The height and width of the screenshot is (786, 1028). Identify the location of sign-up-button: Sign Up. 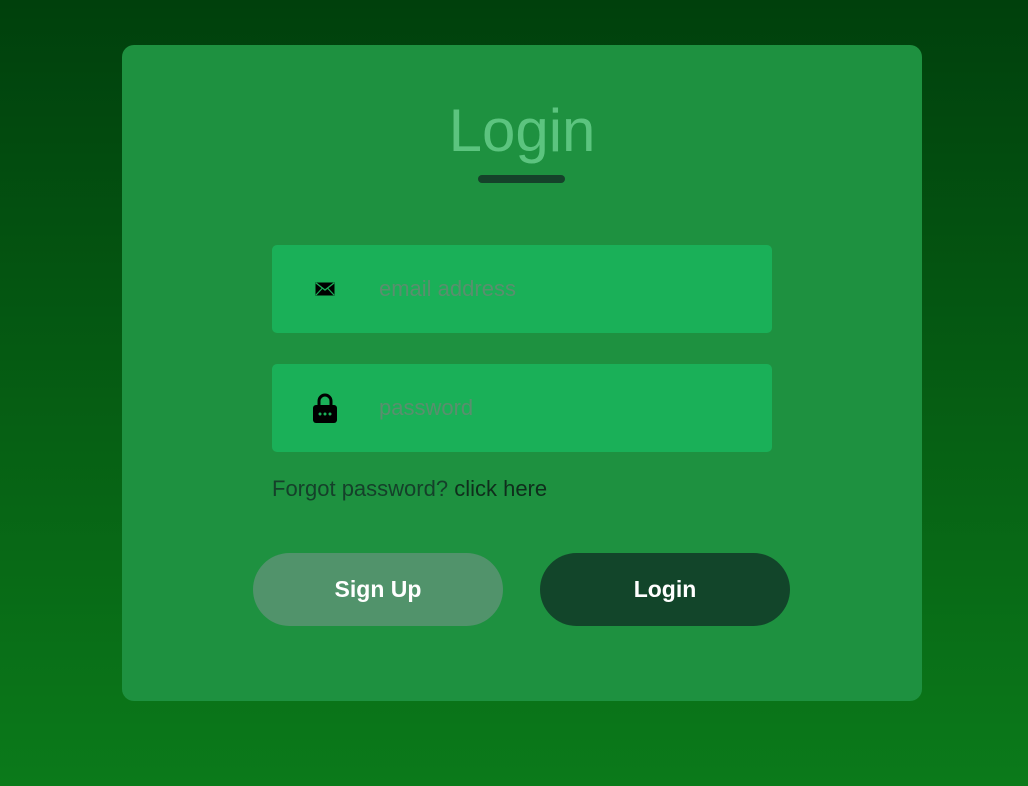
(378, 589).